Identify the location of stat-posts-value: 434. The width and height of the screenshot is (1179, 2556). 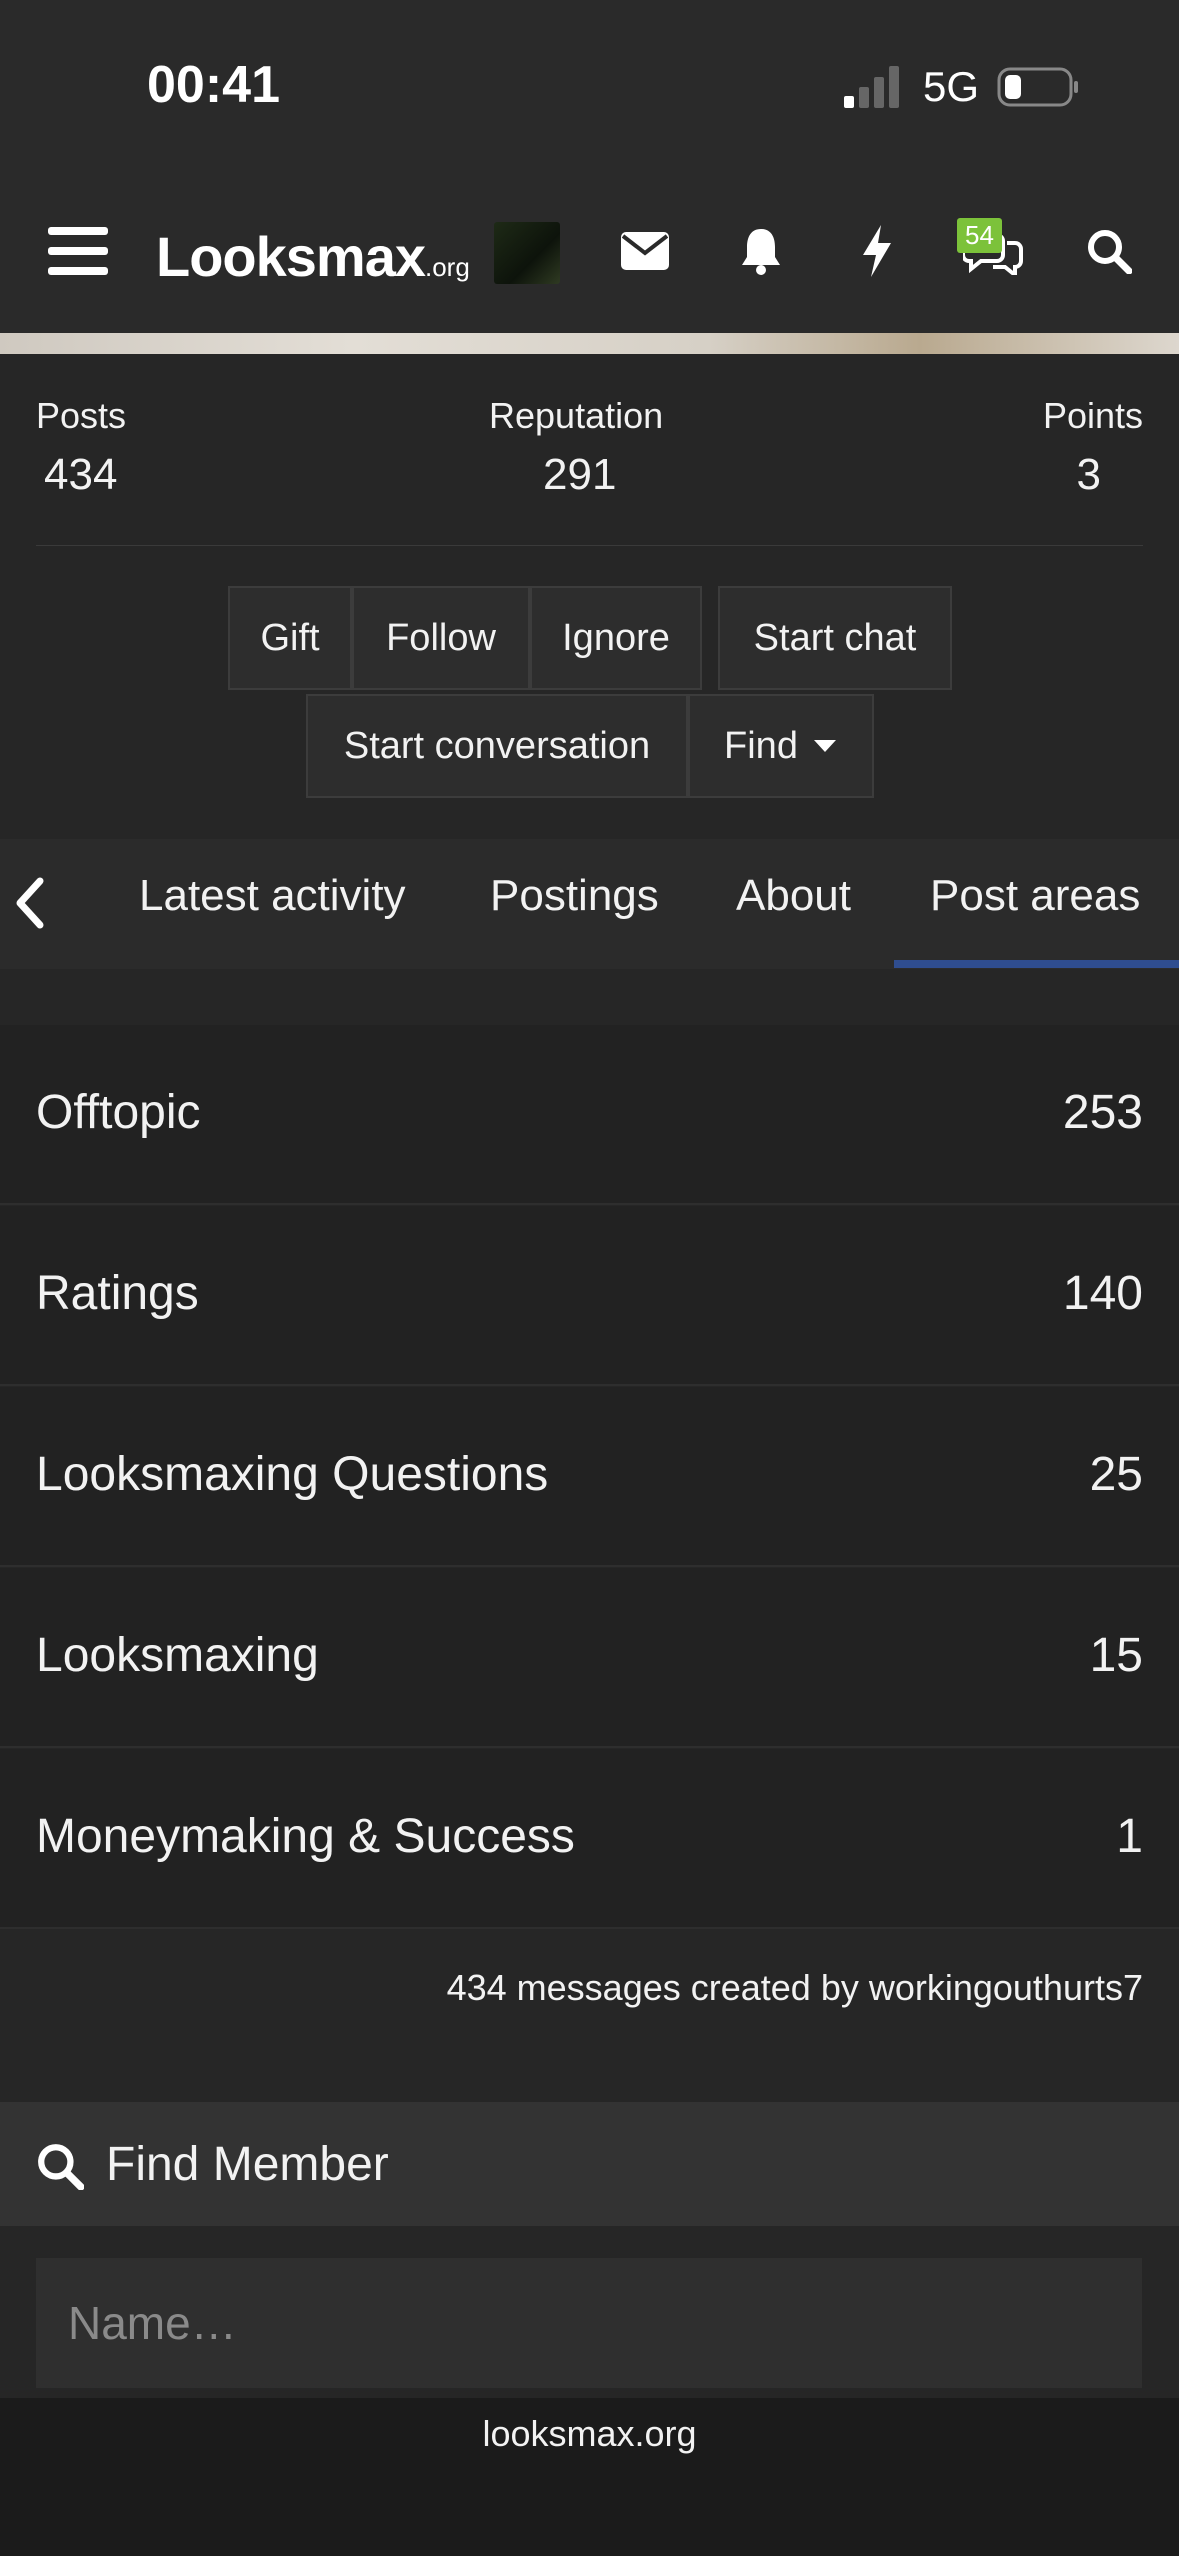
(80, 475).